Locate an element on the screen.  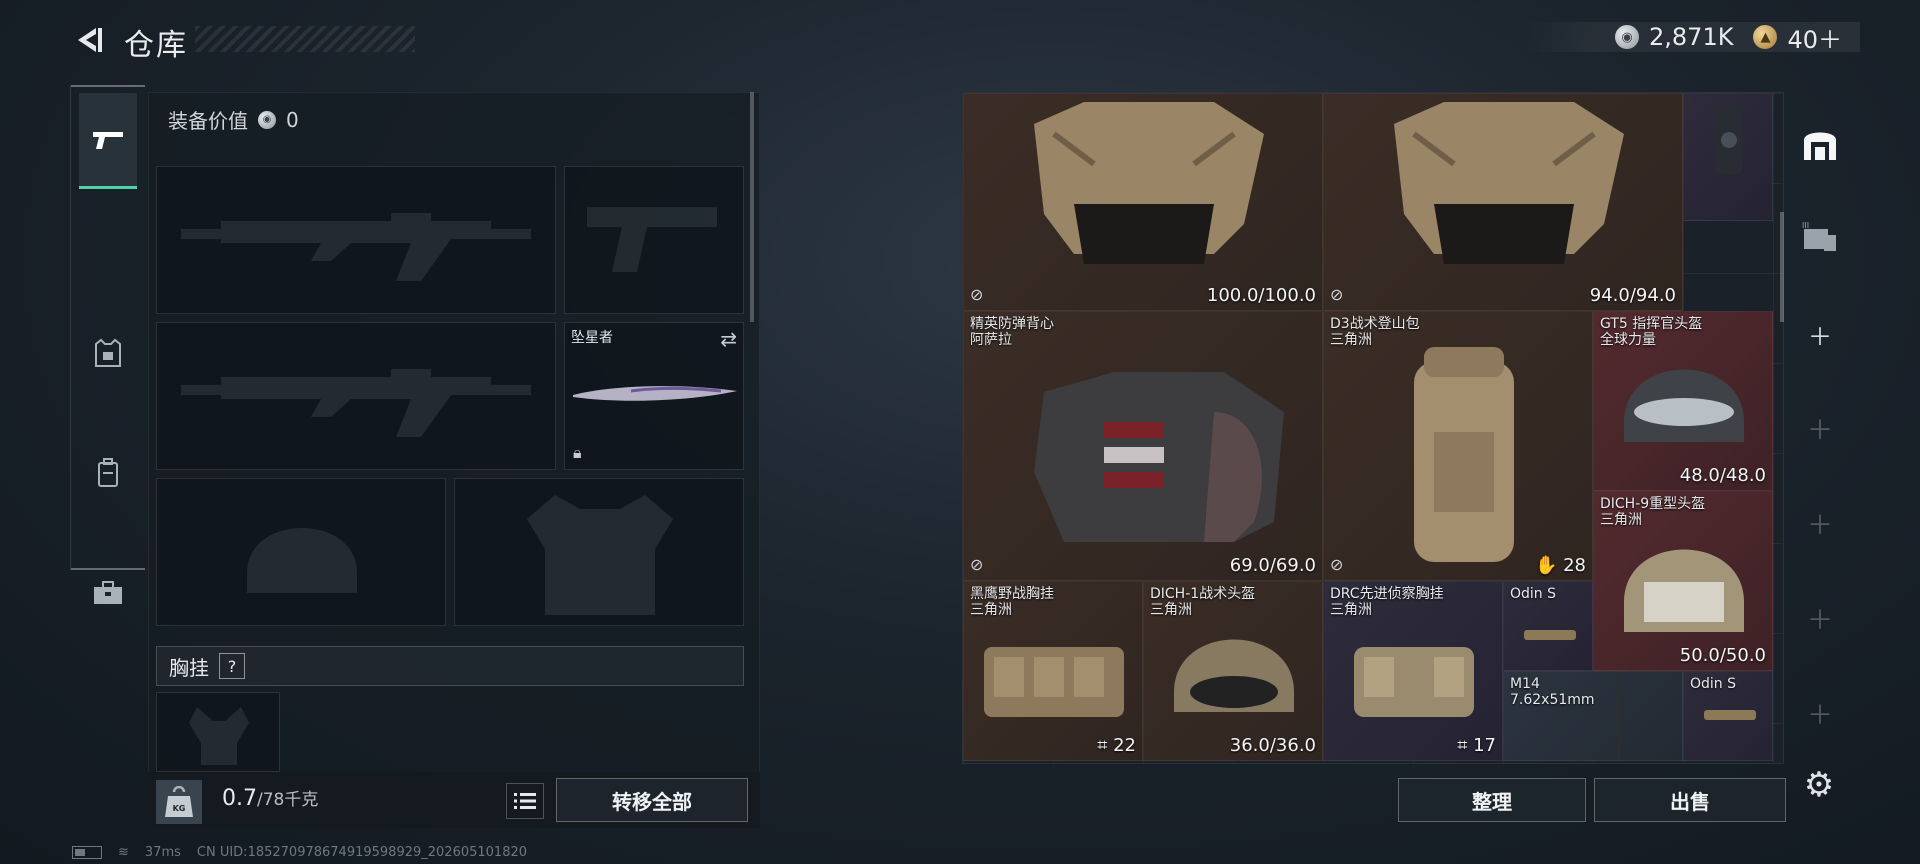
knife-image is located at coordinates (655, 393).